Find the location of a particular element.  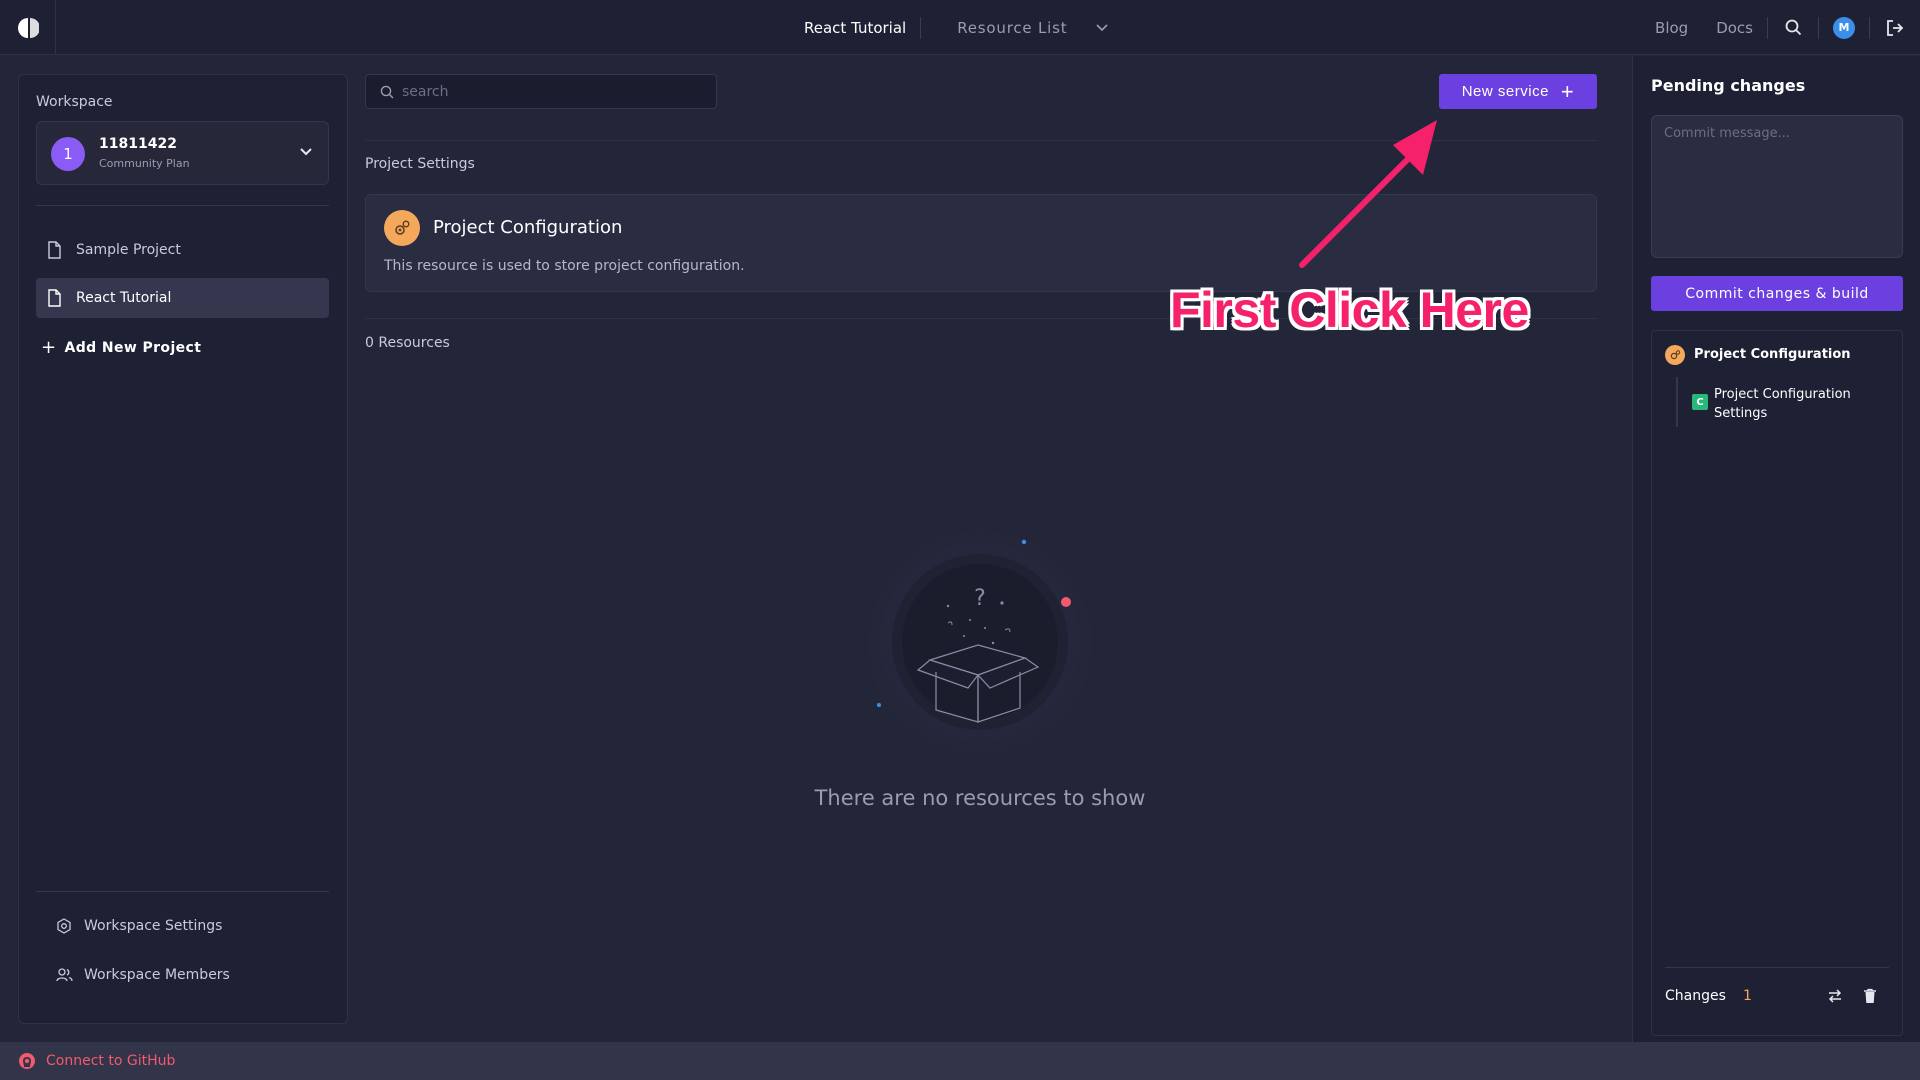

new-service-button: New service + is located at coordinates (1518, 91).